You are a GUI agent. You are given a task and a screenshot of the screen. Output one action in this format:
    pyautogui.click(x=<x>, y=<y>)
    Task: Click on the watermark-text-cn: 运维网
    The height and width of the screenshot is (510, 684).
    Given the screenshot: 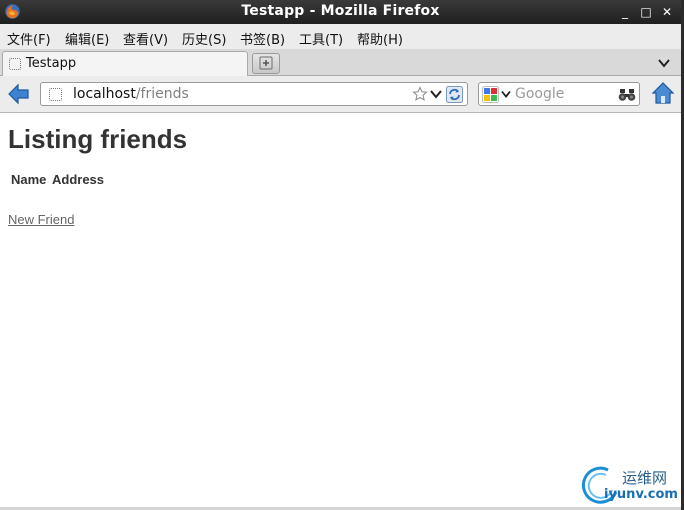 What is the action you would take?
    pyautogui.click(x=645, y=478)
    